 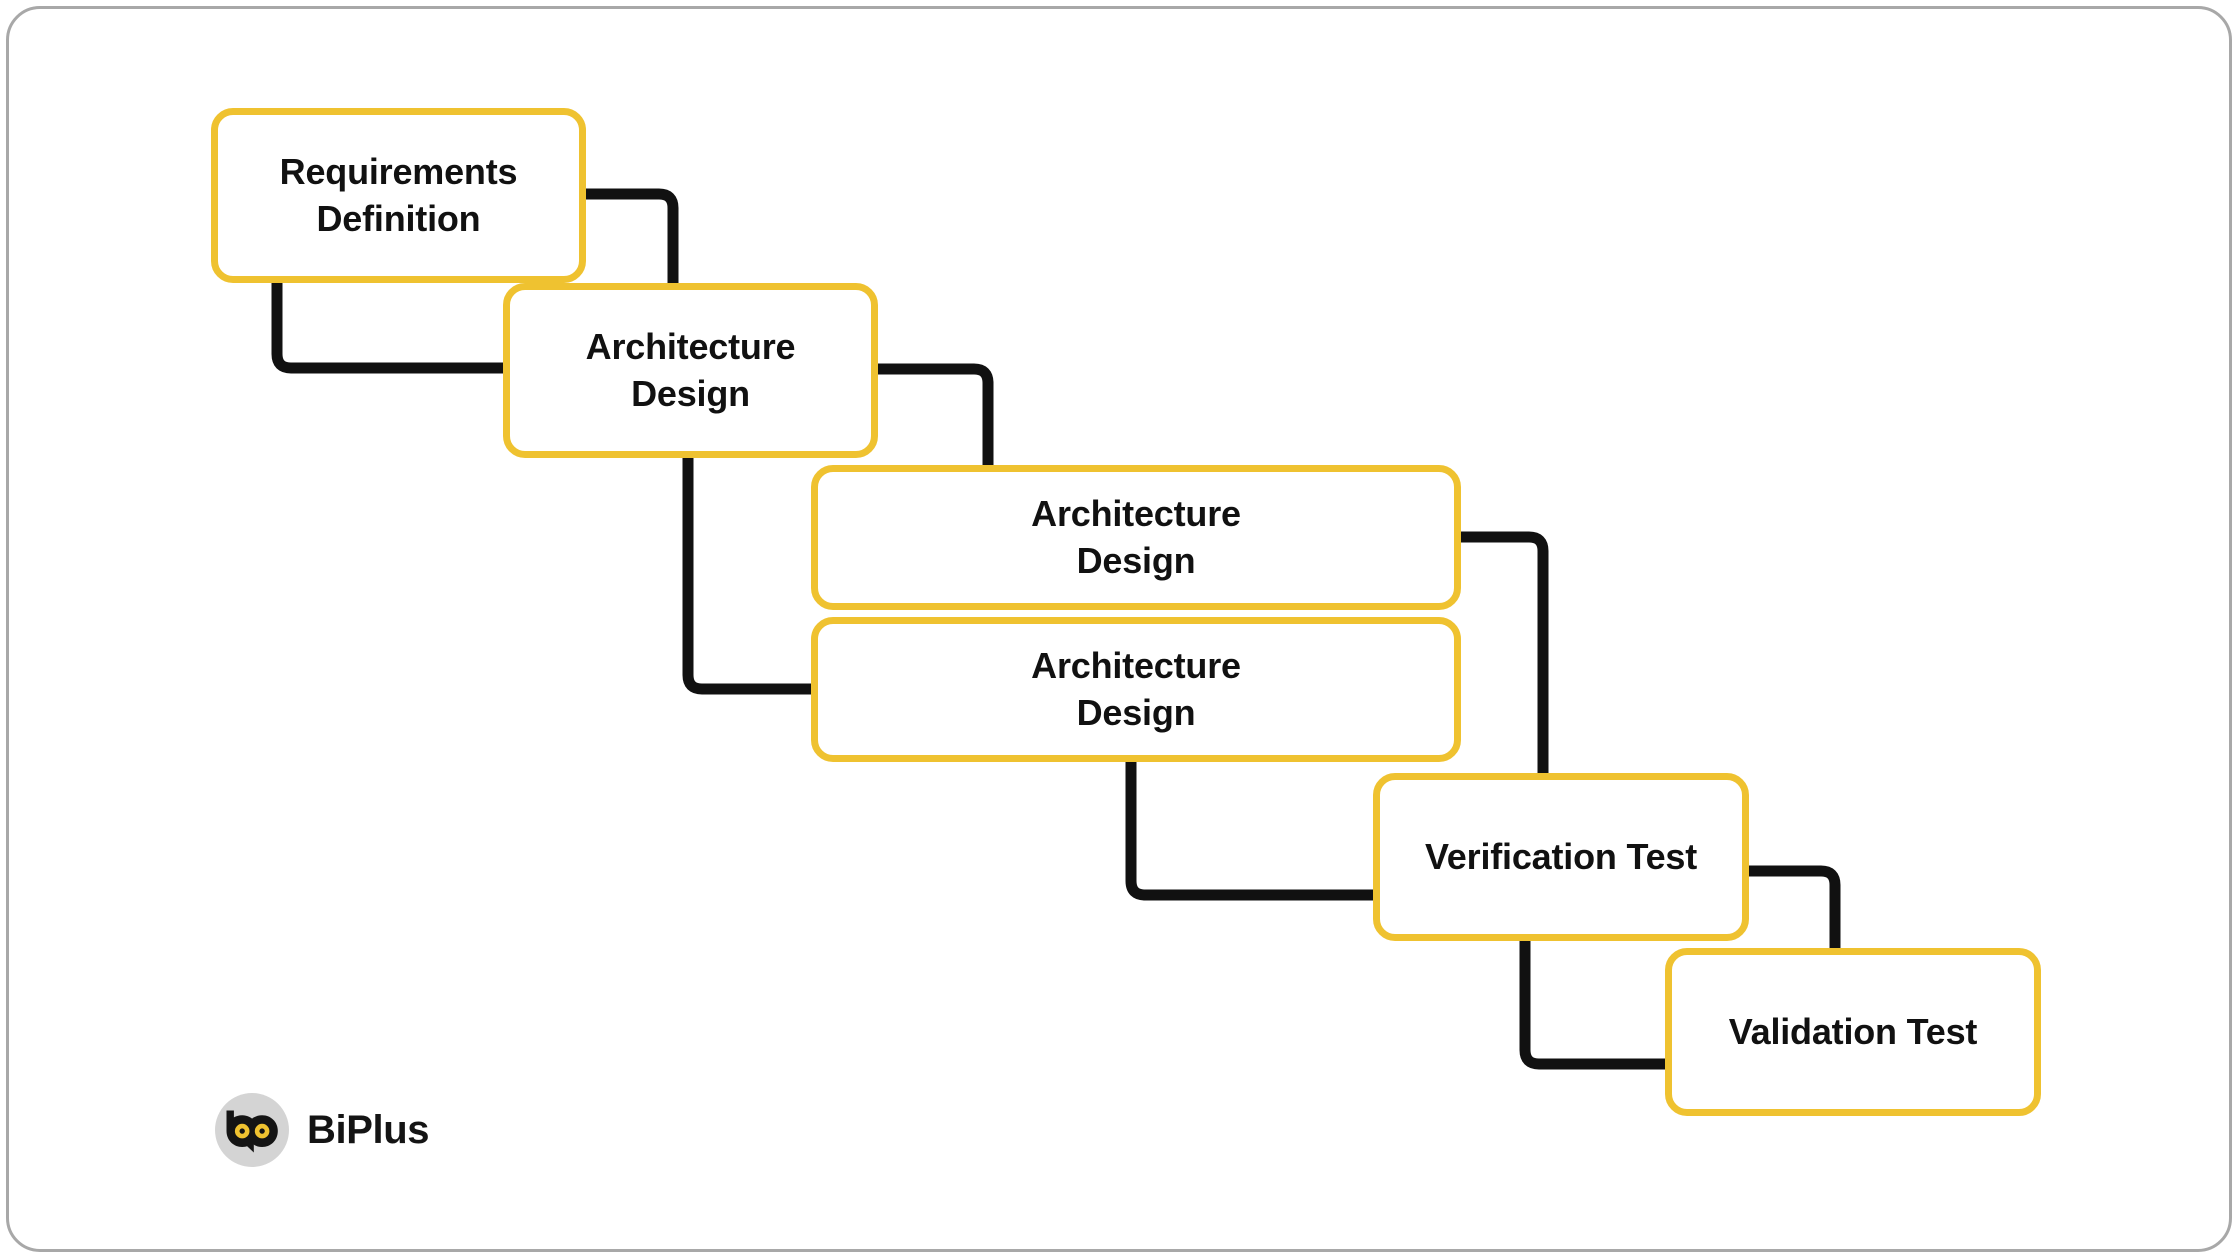 I want to click on brand-logo: BiPlus, so click(x=322, y=1130).